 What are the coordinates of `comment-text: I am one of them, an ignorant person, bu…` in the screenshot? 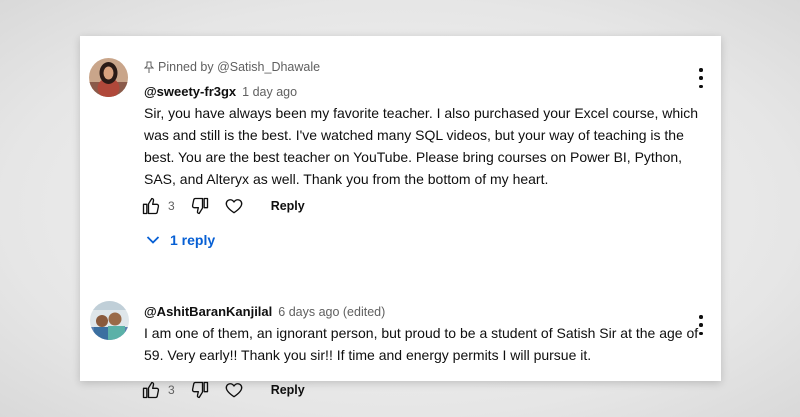 It's located at (421, 344).